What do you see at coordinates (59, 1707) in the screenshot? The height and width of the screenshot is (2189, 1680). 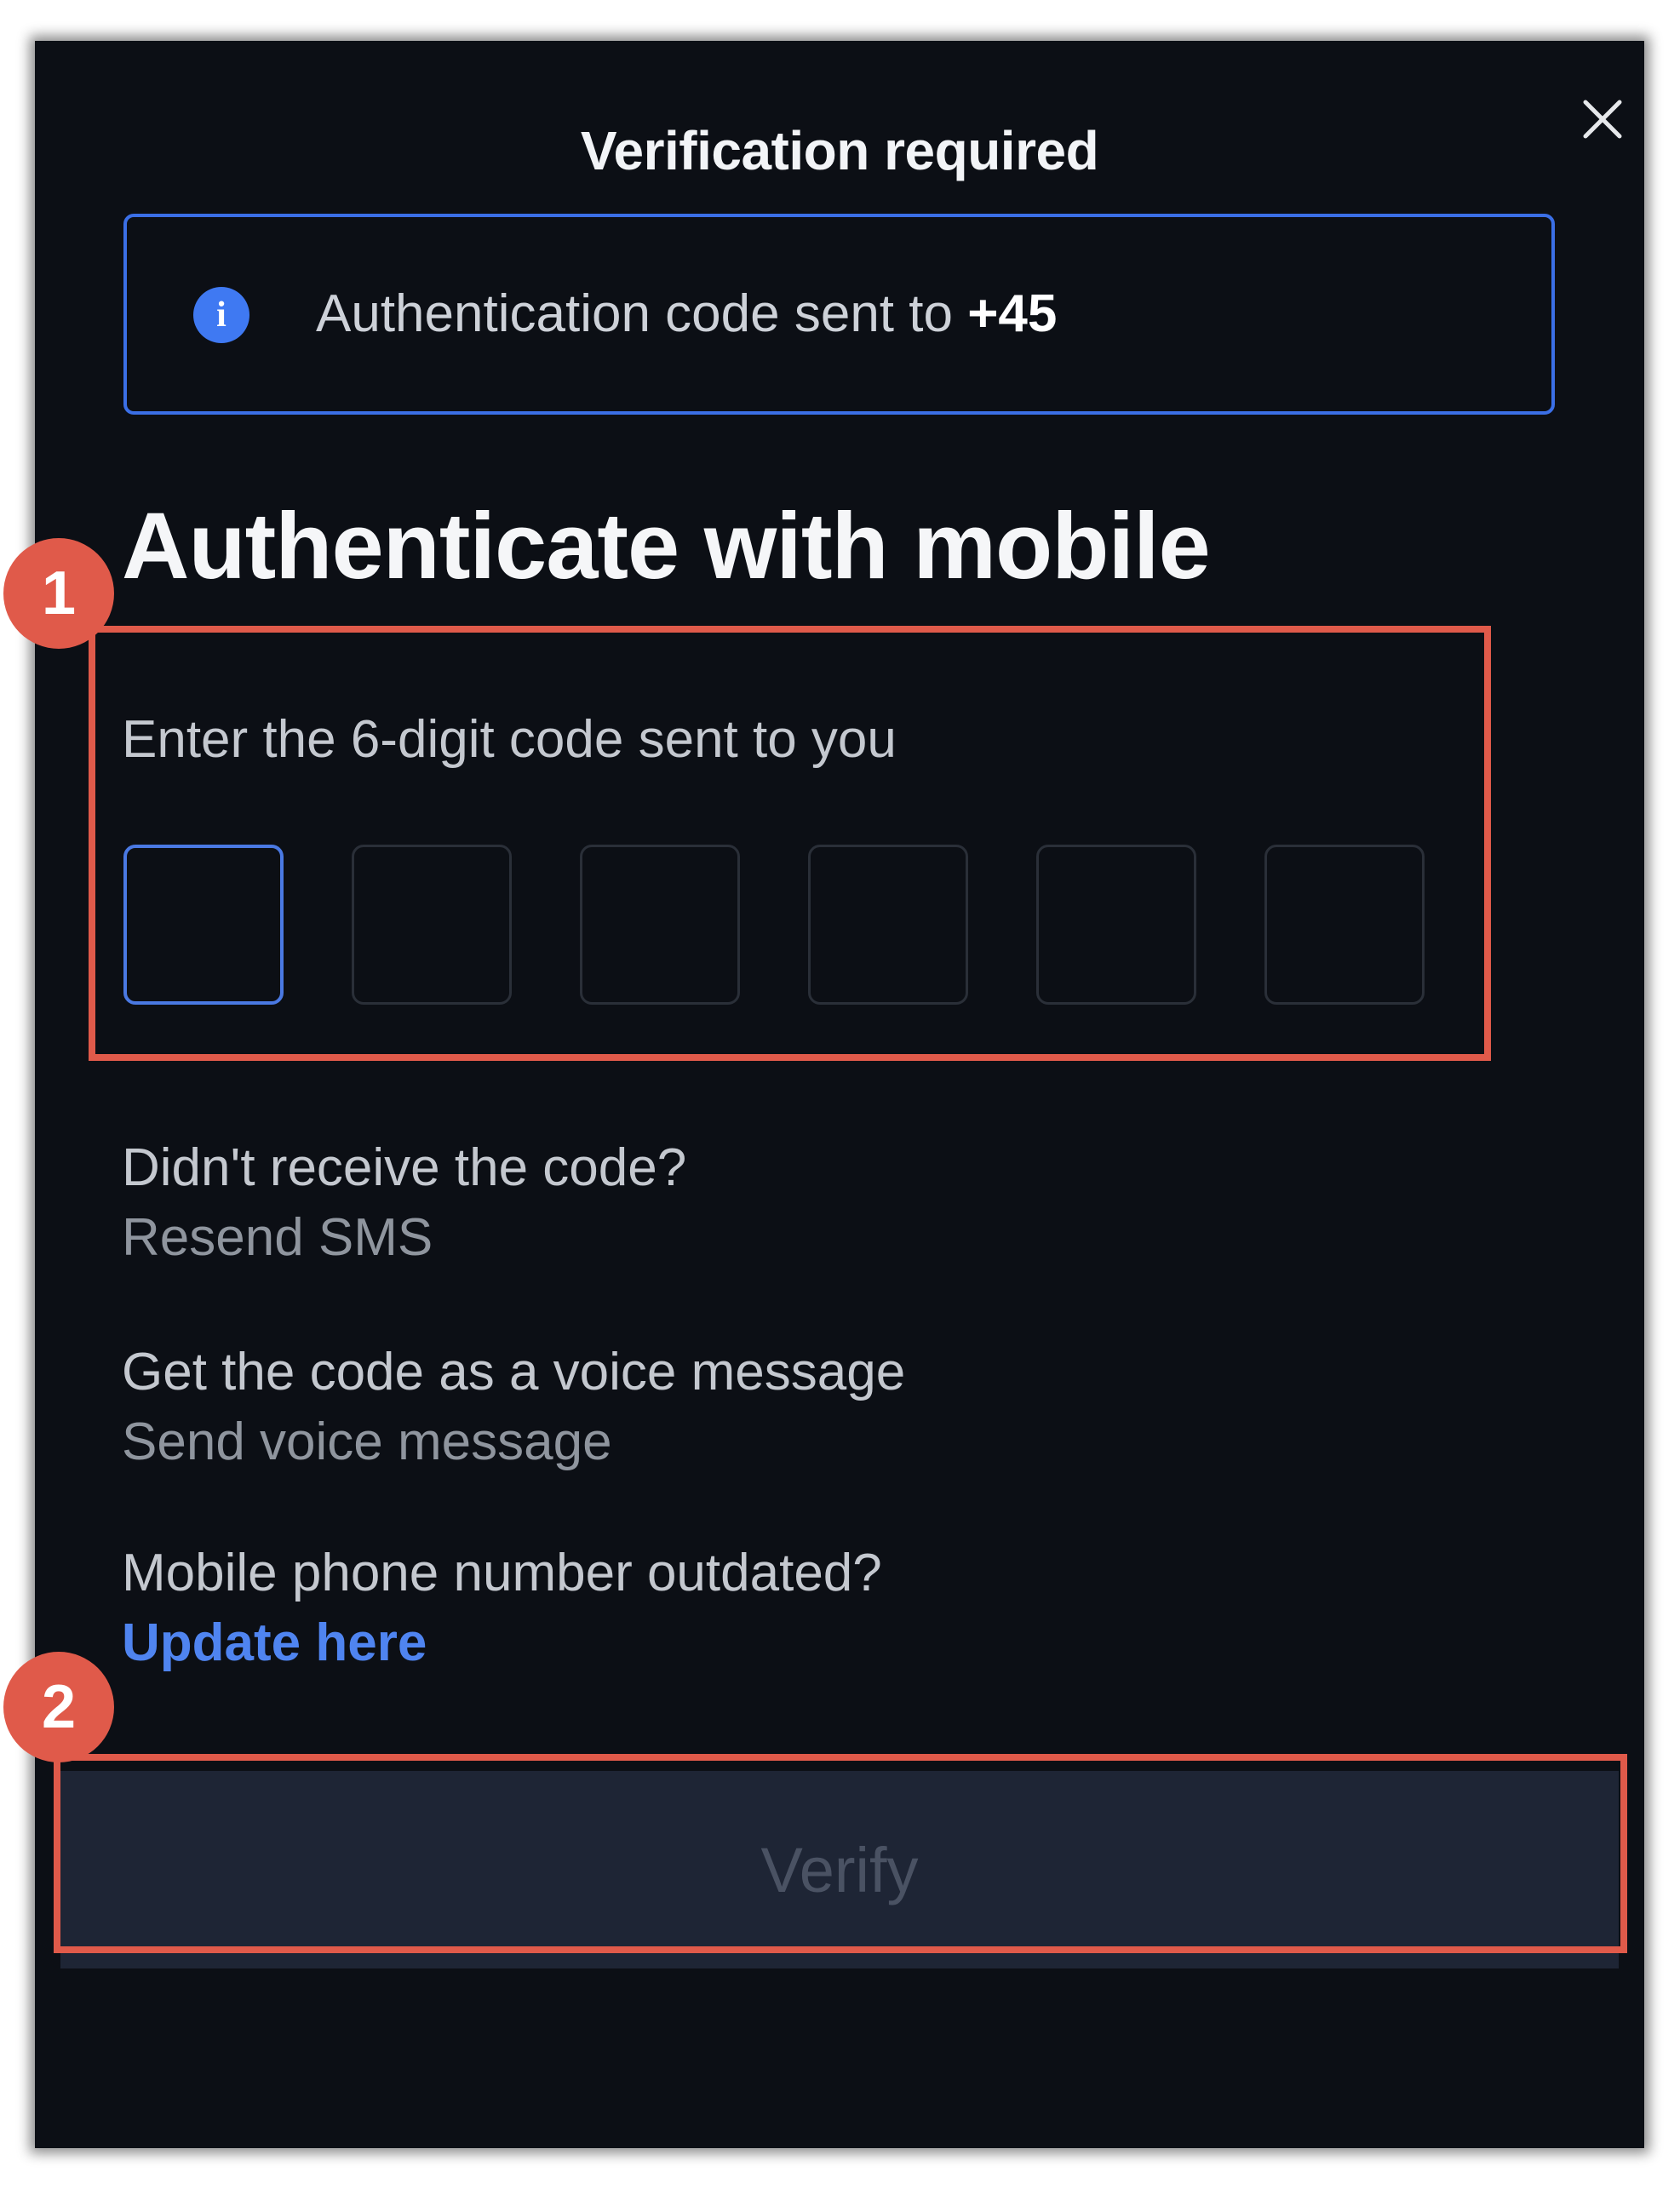 I see `annotation-badge-2: 2` at bounding box center [59, 1707].